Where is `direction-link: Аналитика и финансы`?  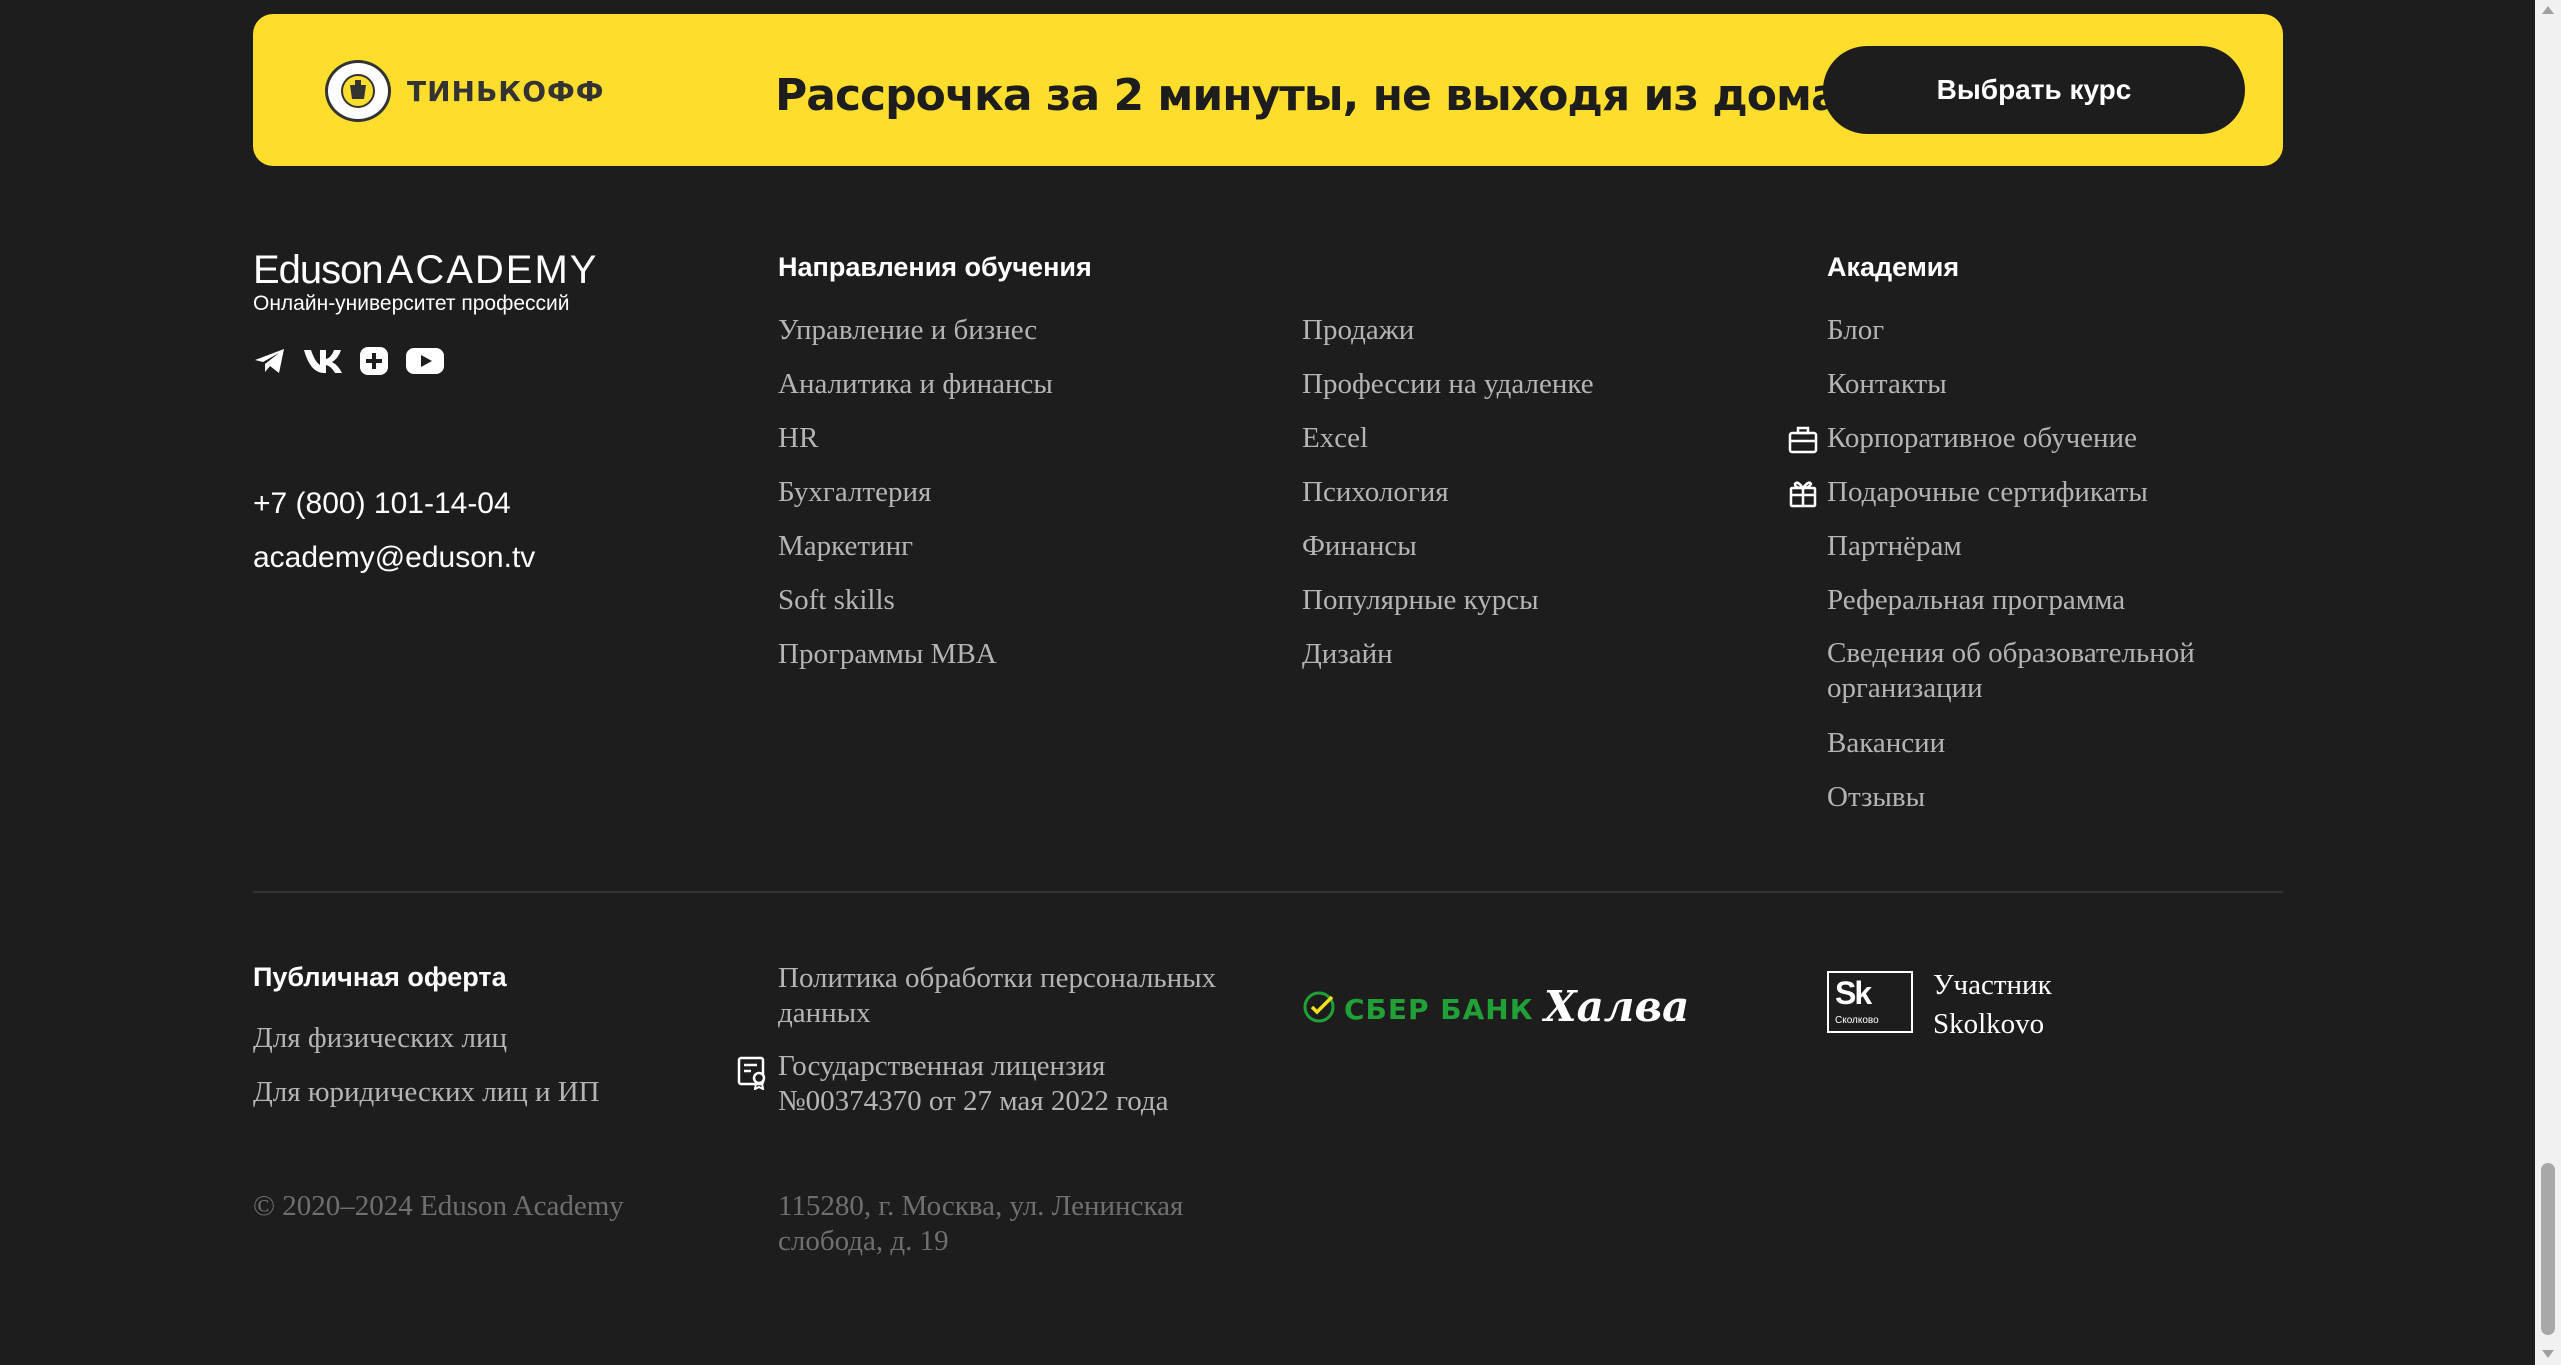 direction-link: Аналитика и финансы is located at coordinates (915, 384).